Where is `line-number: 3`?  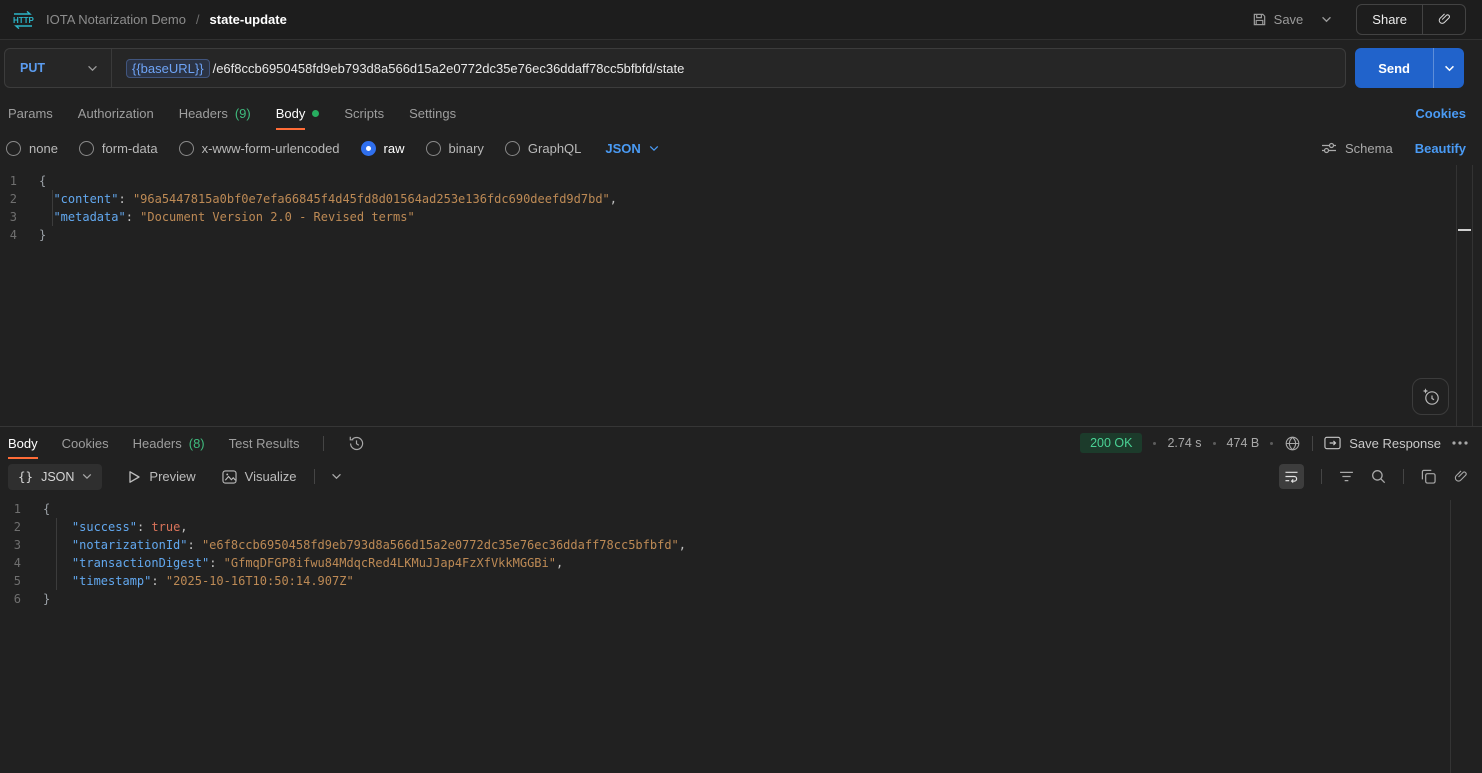
line-number: 3 is located at coordinates (17, 545).